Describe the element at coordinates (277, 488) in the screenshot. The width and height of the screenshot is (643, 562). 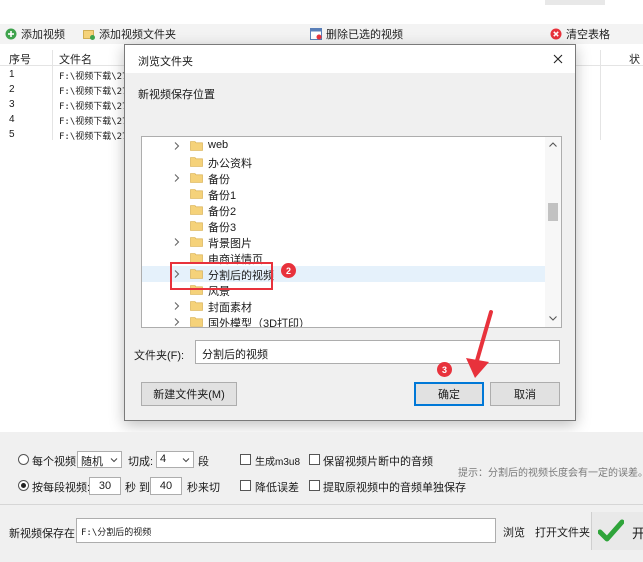
I see `reduce-error-label: 降低误差` at that location.